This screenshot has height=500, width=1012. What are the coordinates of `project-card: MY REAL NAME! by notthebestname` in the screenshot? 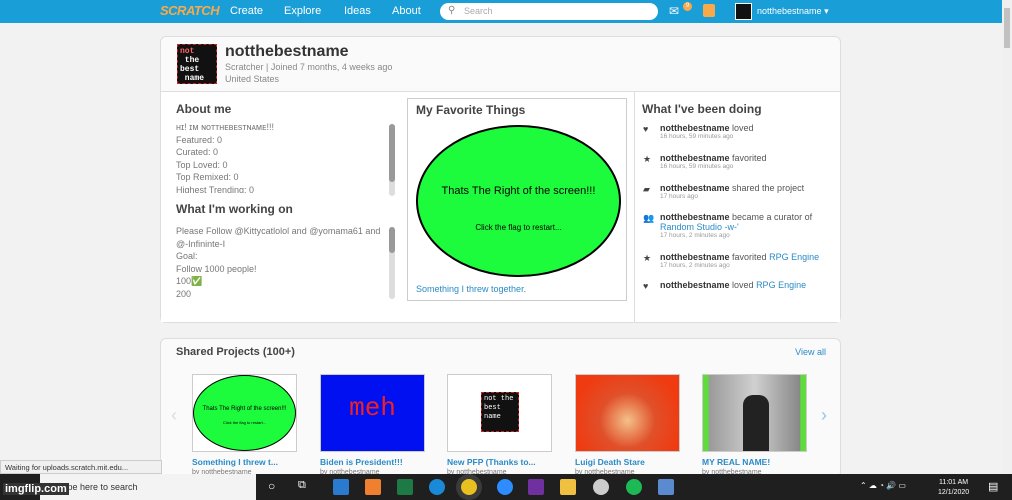 It's located at (754, 425).